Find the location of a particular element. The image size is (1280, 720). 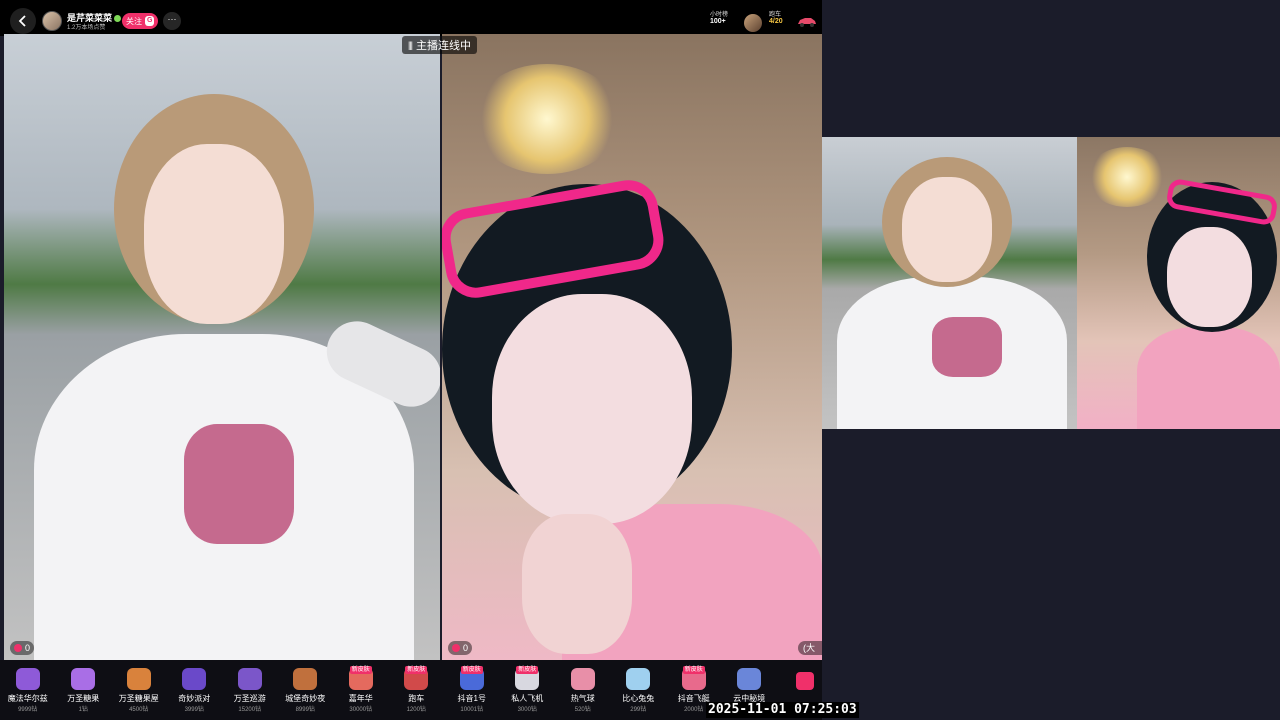

gift-name: 万圣巡游 is located at coordinates (249, 698).